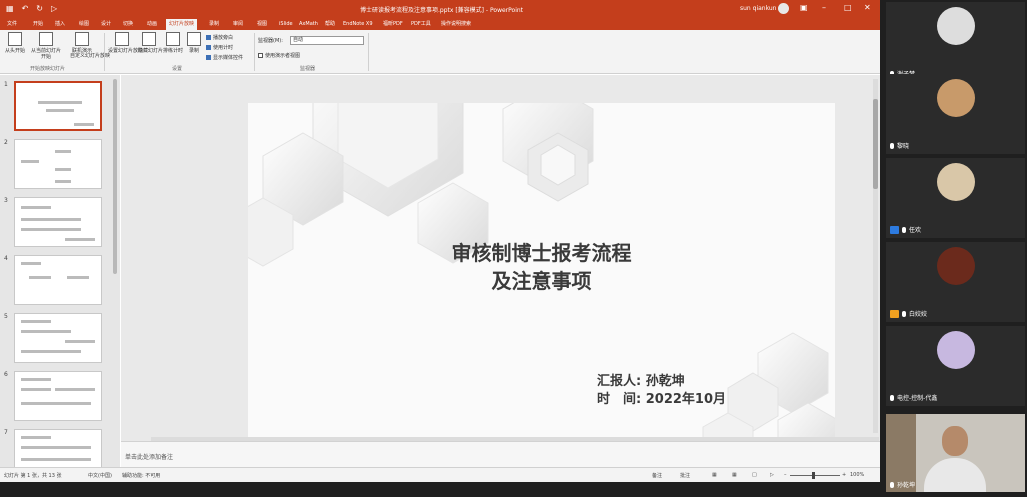  I want to click on slide-title-line1: 审核制博士报考流程, so click(541, 253).